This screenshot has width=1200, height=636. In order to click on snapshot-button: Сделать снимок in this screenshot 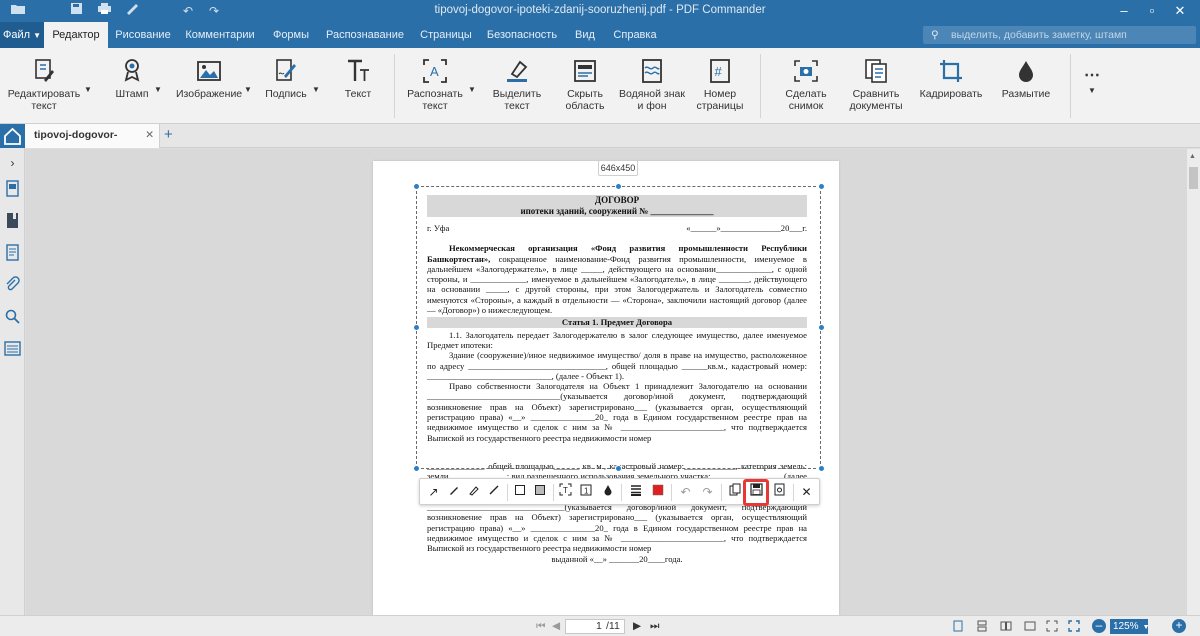, I will do `click(806, 85)`.